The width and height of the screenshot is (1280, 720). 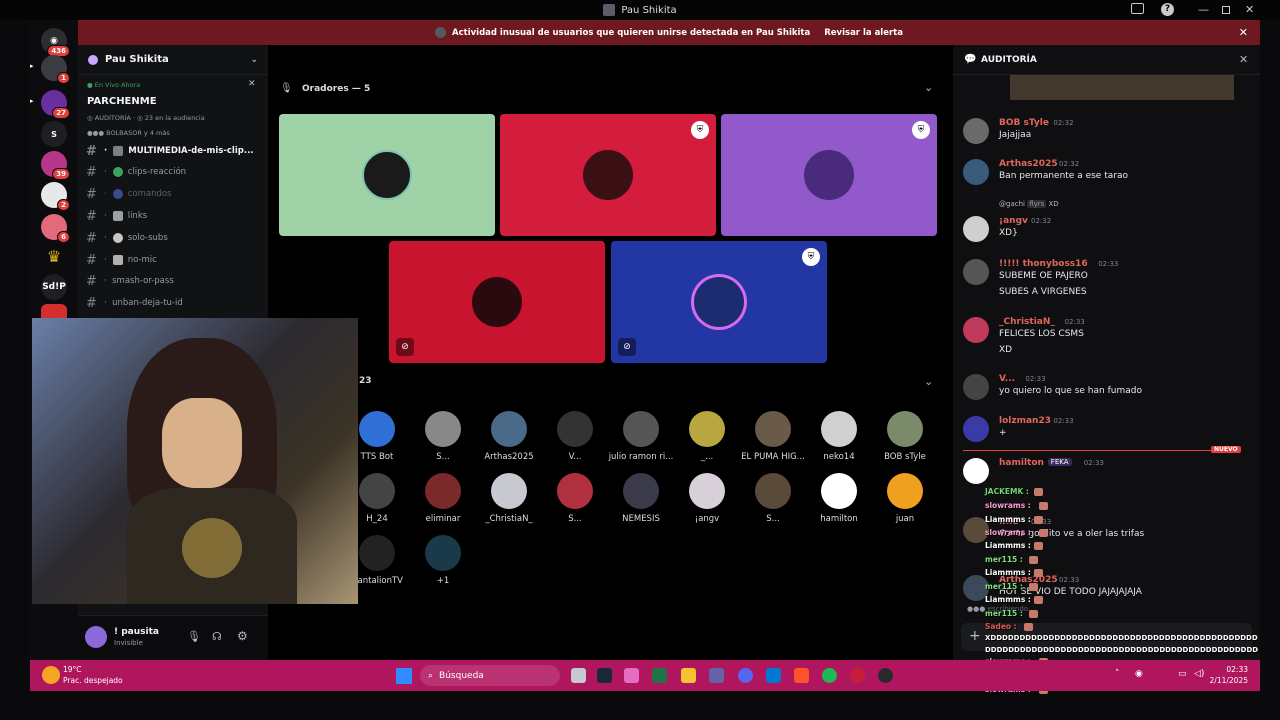 I want to click on audience-member: juan, so click(x=905, y=498).